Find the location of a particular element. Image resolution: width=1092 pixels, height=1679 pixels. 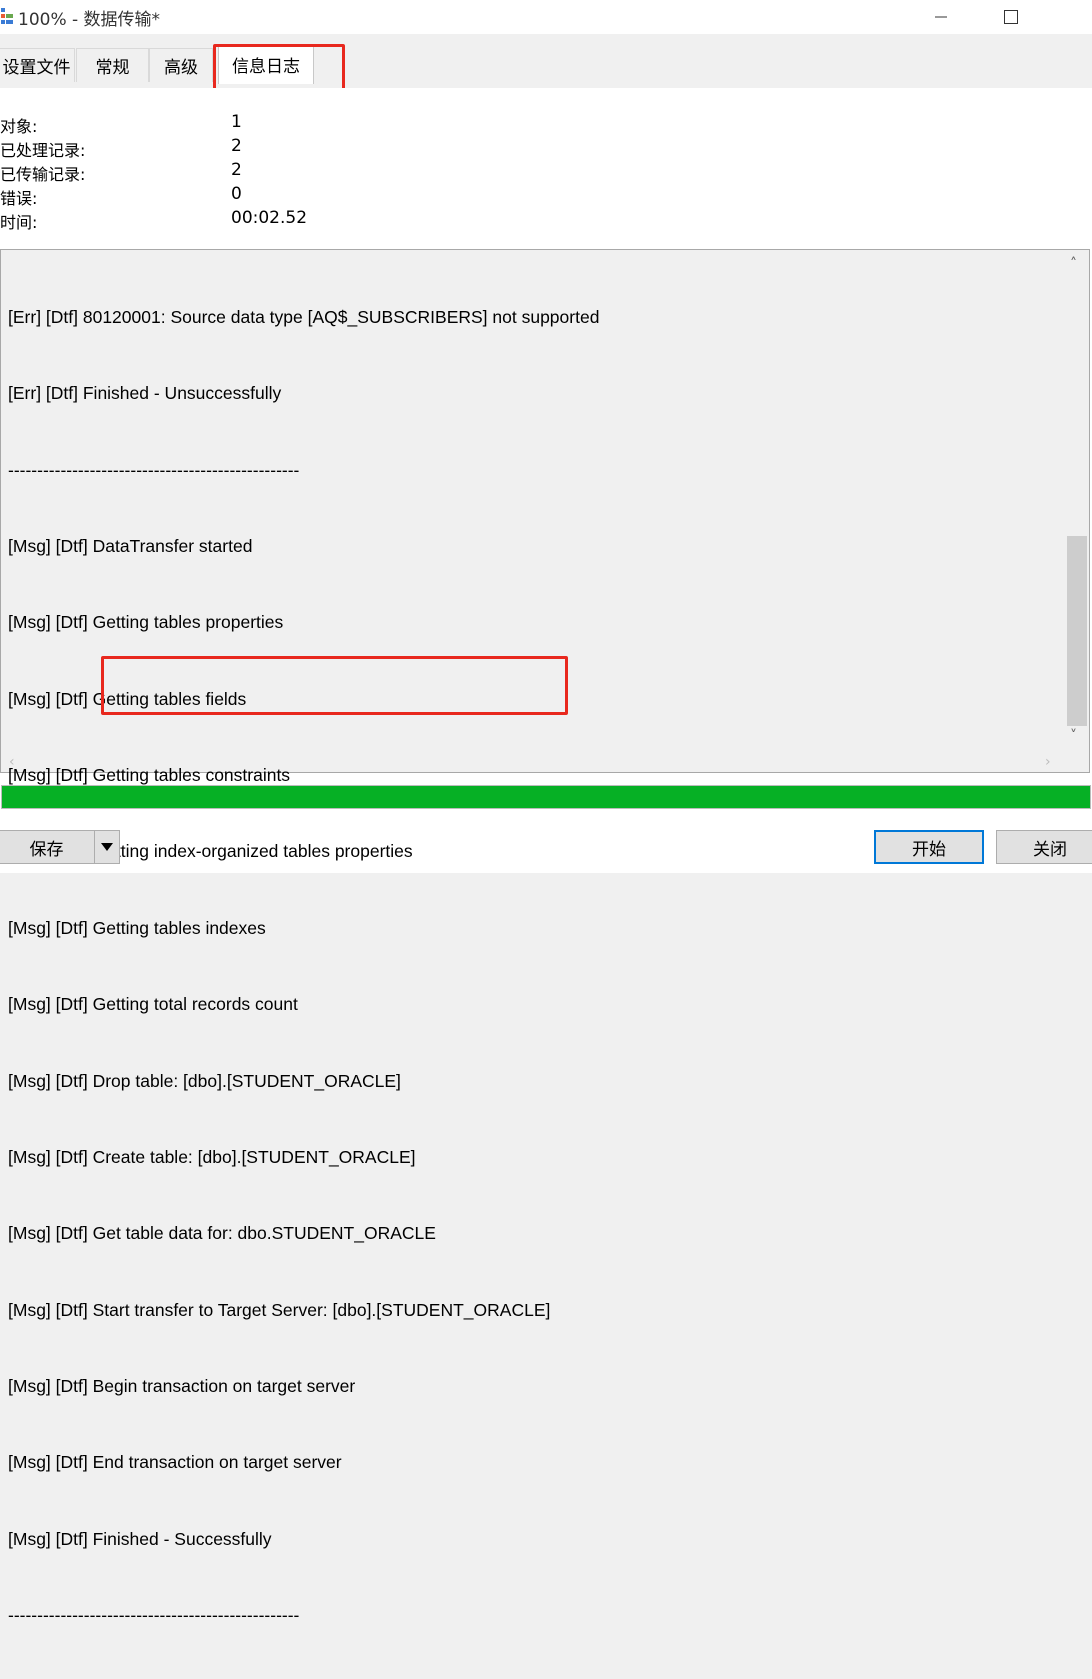

tab-profile: 设置文件 is located at coordinates (37, 65).